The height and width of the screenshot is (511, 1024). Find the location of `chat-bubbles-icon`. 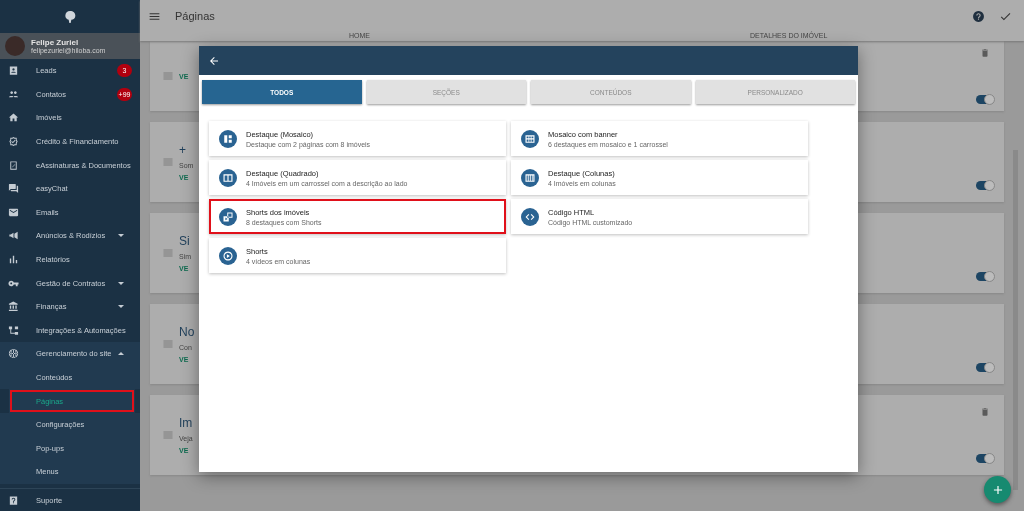

chat-bubbles-icon is located at coordinates (13, 189).